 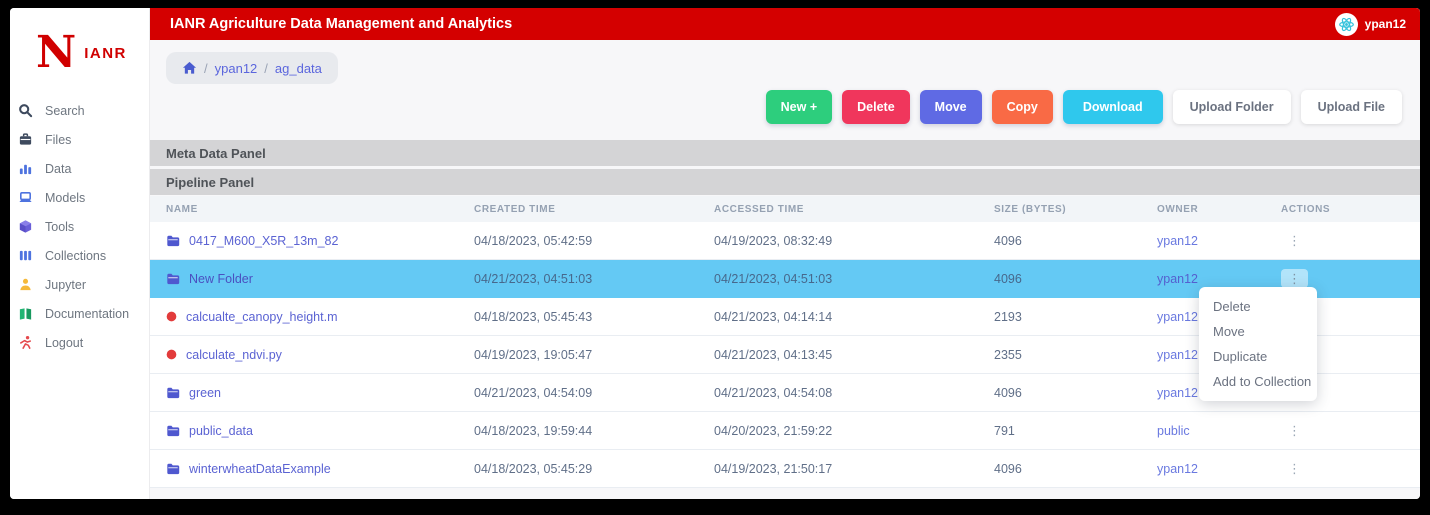 What do you see at coordinates (79, 313) in the screenshot?
I see `sidebar-item-documentation: Documentation` at bounding box center [79, 313].